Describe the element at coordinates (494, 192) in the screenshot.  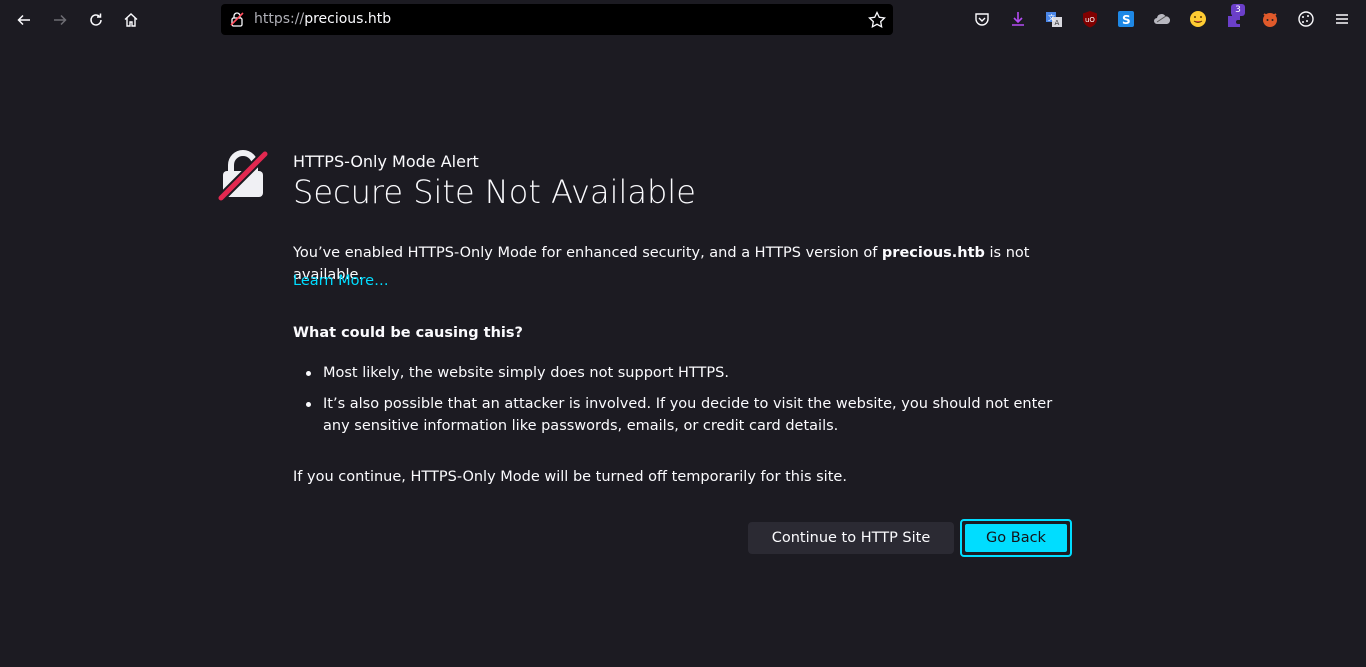
I see `page-title: Secure Site Not Available` at that location.